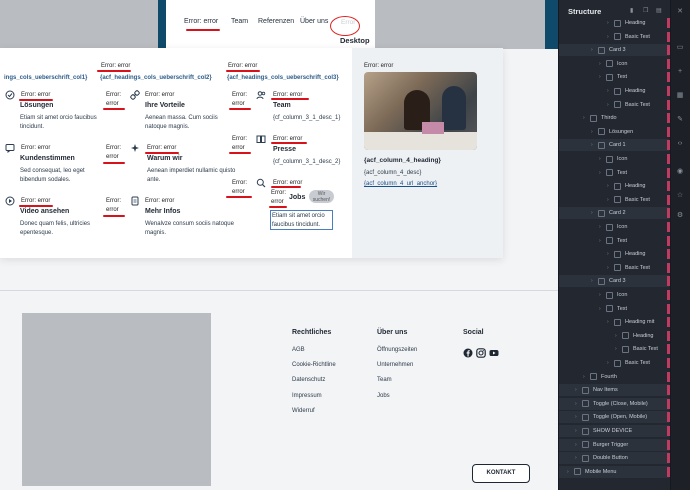 Image resolution: width=690 pixels, height=490 pixels. I want to click on footer-link-datenschutz: Datenschutz, so click(308, 380).